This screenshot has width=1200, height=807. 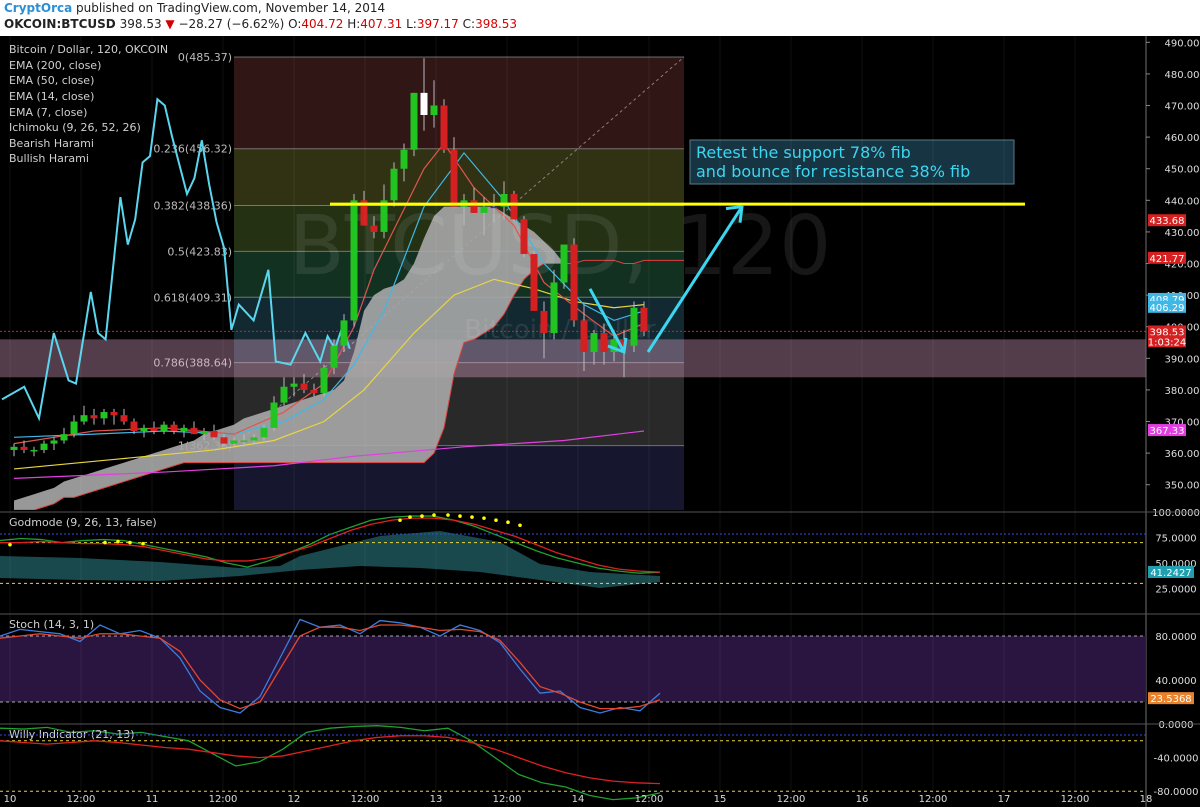 What do you see at coordinates (354, 24) in the screenshot?
I see `high-label: H:` at bounding box center [354, 24].